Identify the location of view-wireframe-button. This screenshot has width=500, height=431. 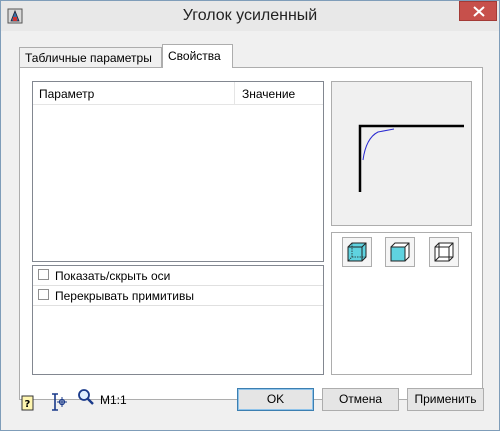
(444, 252).